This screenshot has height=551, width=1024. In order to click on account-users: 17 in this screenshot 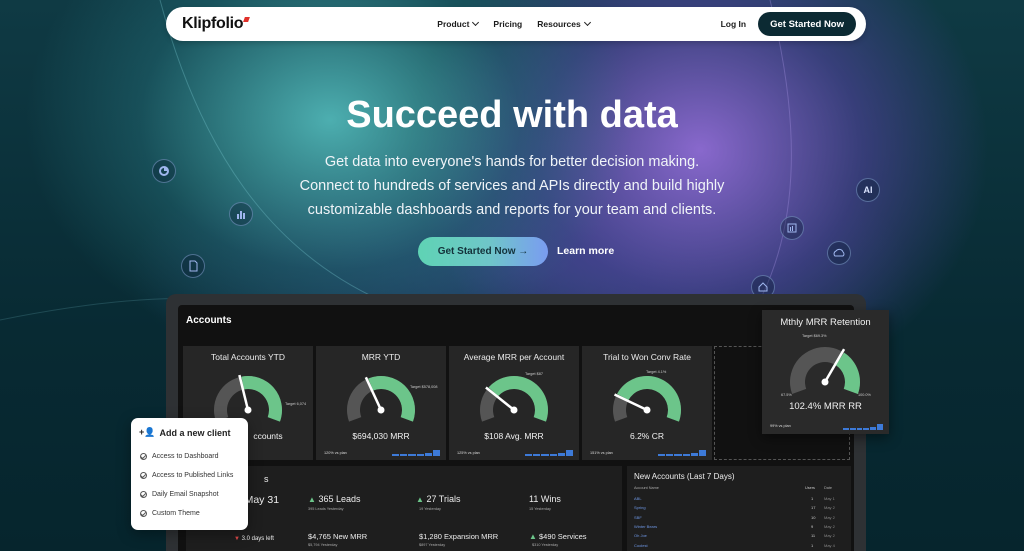, I will do `click(813, 508)`.